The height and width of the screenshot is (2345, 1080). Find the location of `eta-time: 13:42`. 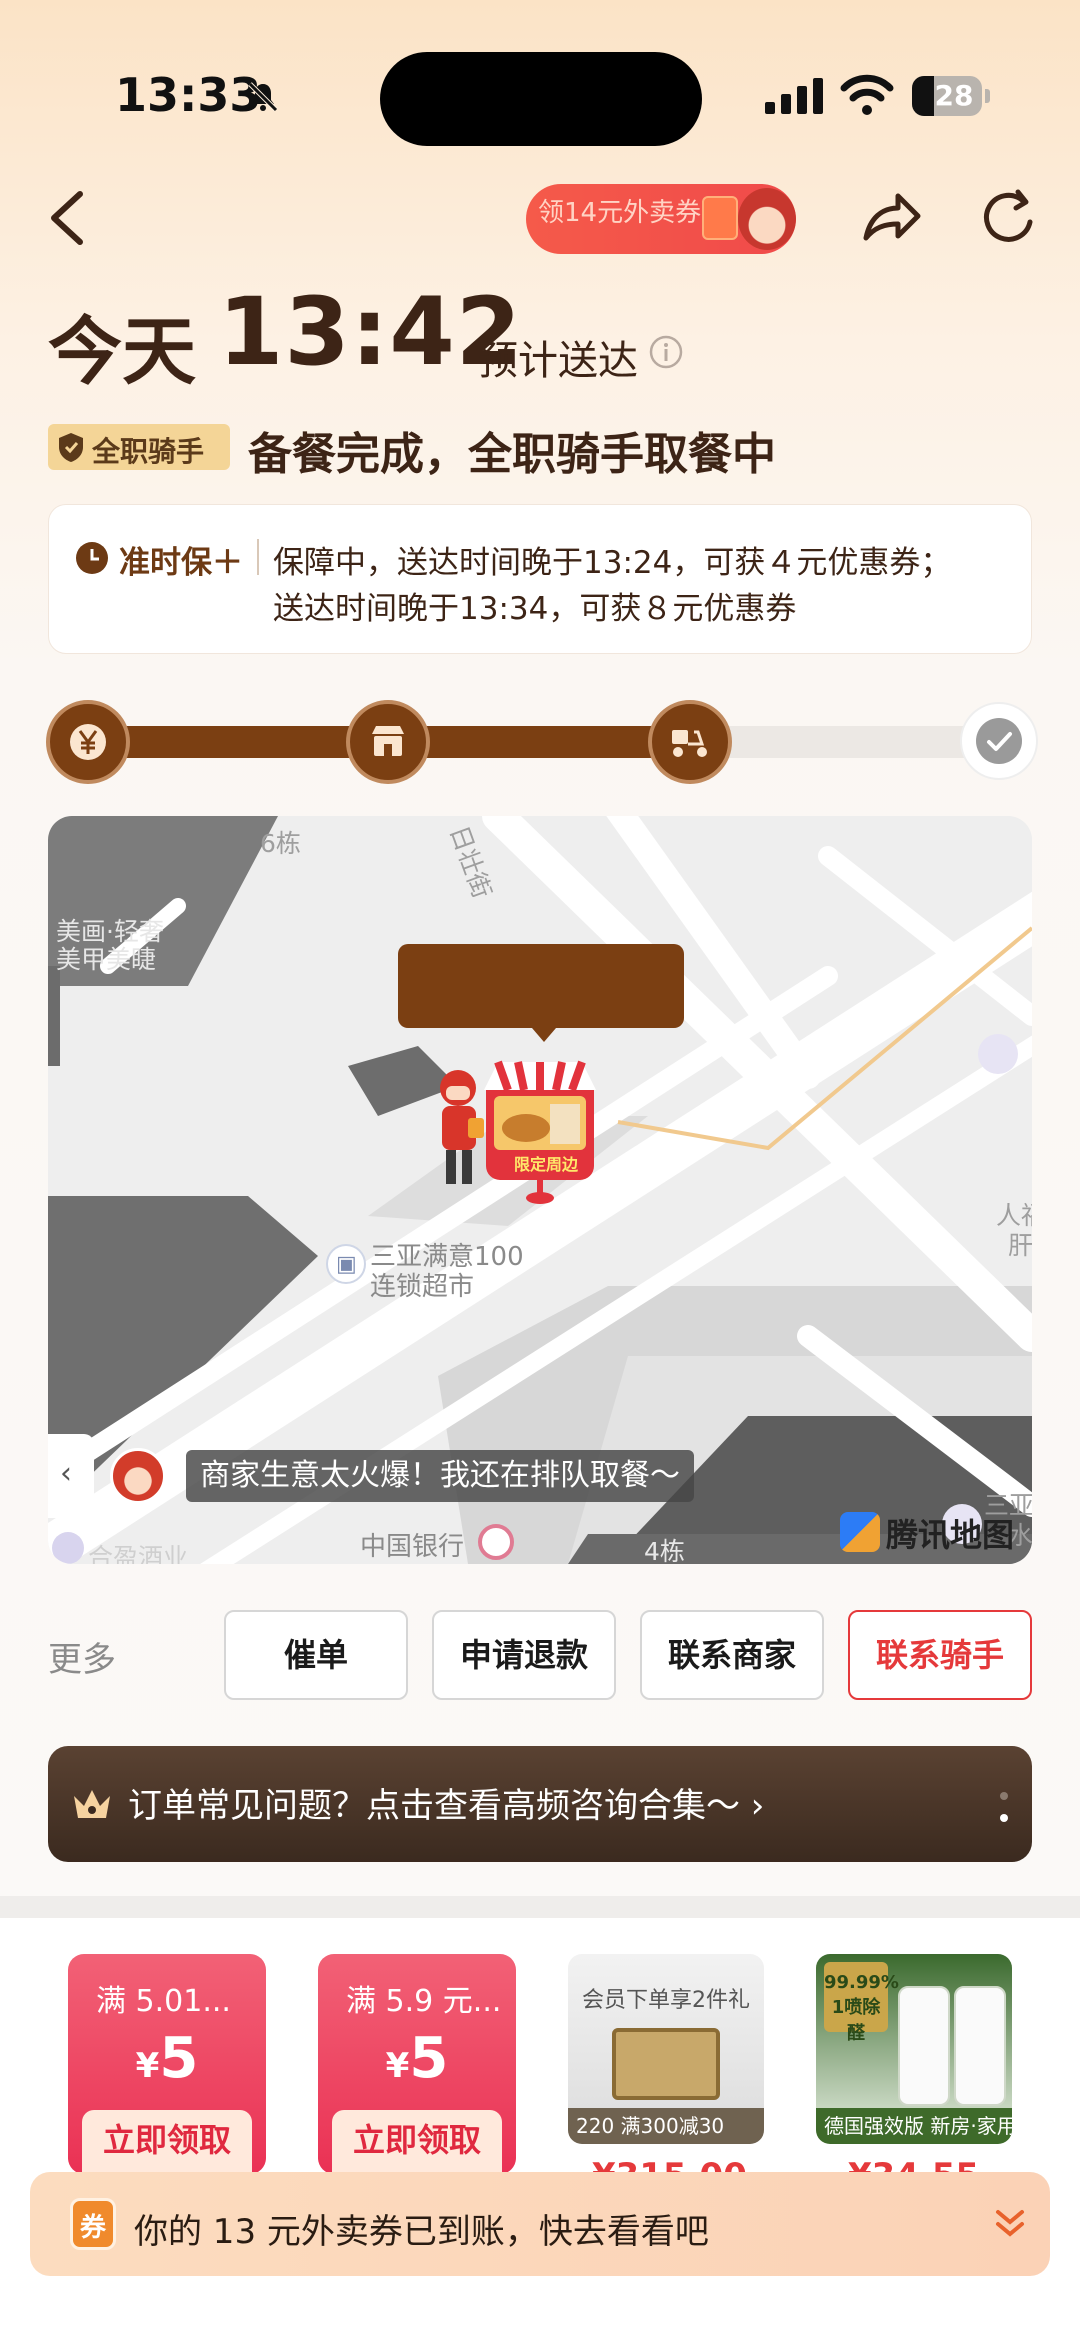

eta-time: 13:42 is located at coordinates (370, 332).